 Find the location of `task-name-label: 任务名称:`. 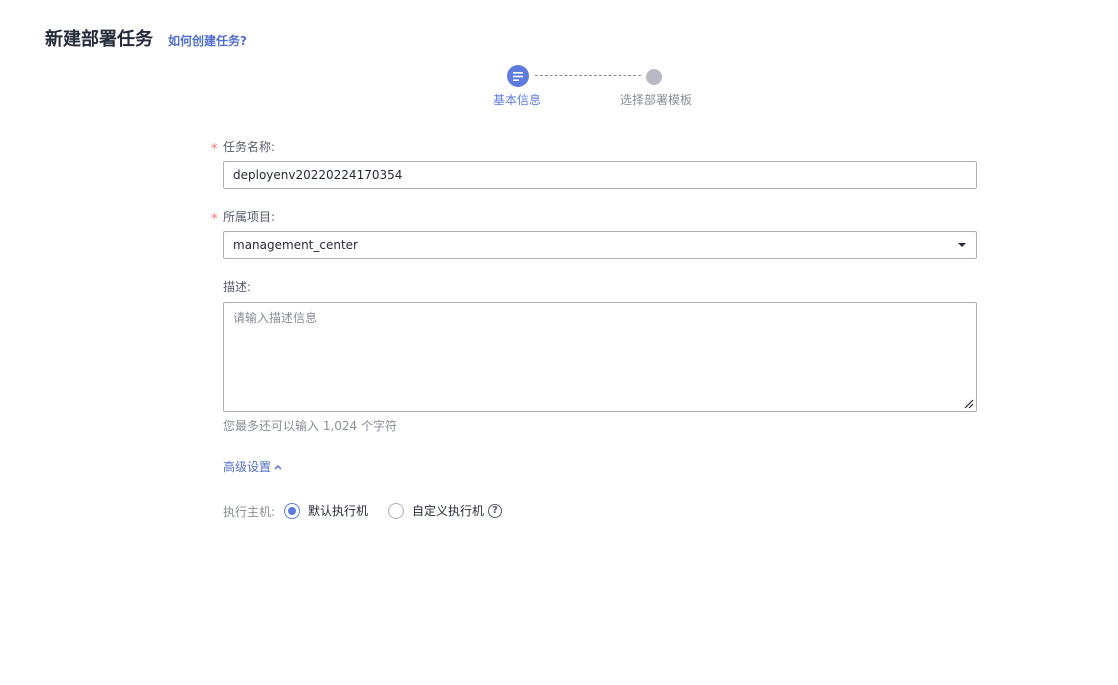

task-name-label: 任务名称: is located at coordinates (249, 147).